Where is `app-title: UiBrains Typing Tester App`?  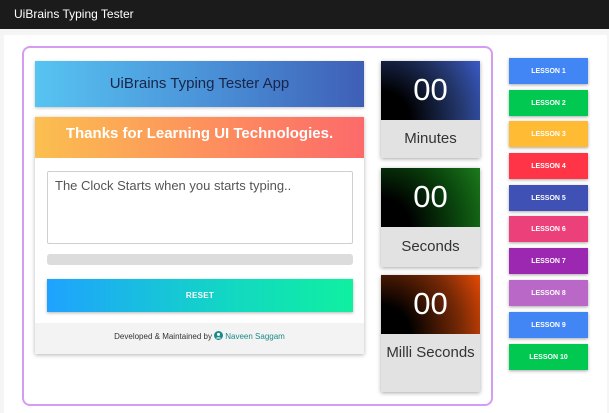 app-title: UiBrains Typing Tester App is located at coordinates (199, 84).